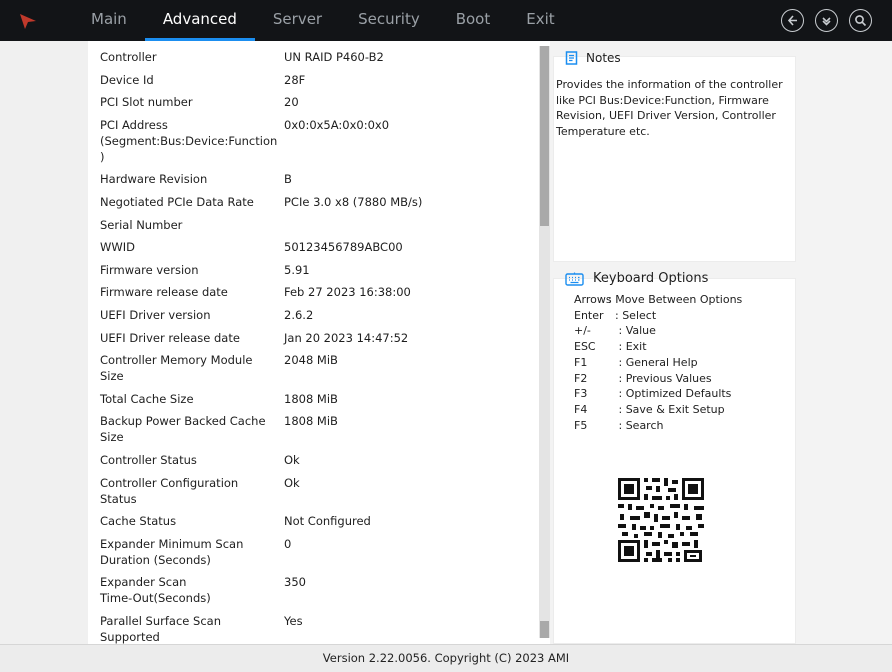 This screenshot has height=672, width=892. What do you see at coordinates (176, 368) in the screenshot?
I see `row-label: Controller Memory Module Size` at bounding box center [176, 368].